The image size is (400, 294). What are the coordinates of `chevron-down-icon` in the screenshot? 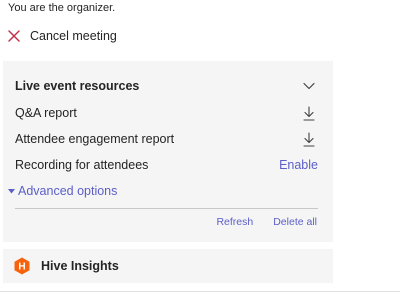 It's located at (309, 86).